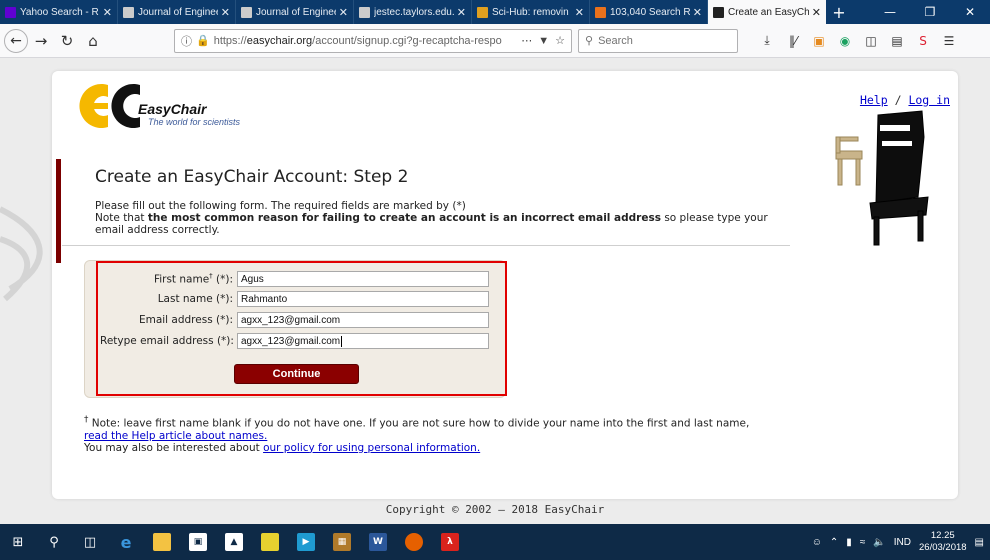  What do you see at coordinates (560, 40) in the screenshot?
I see `bookmark-star-icon: ☆` at bounding box center [560, 40].